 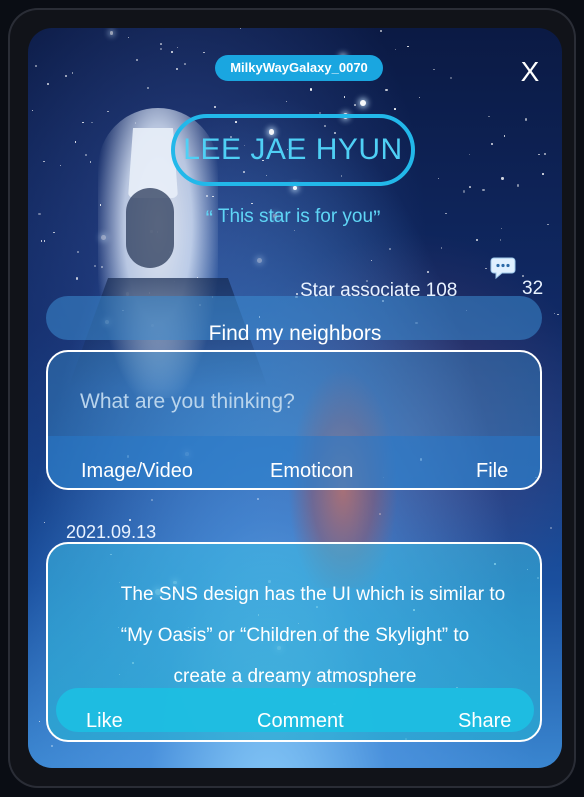 What do you see at coordinates (484, 721) in the screenshot?
I see `share-button: Share` at bounding box center [484, 721].